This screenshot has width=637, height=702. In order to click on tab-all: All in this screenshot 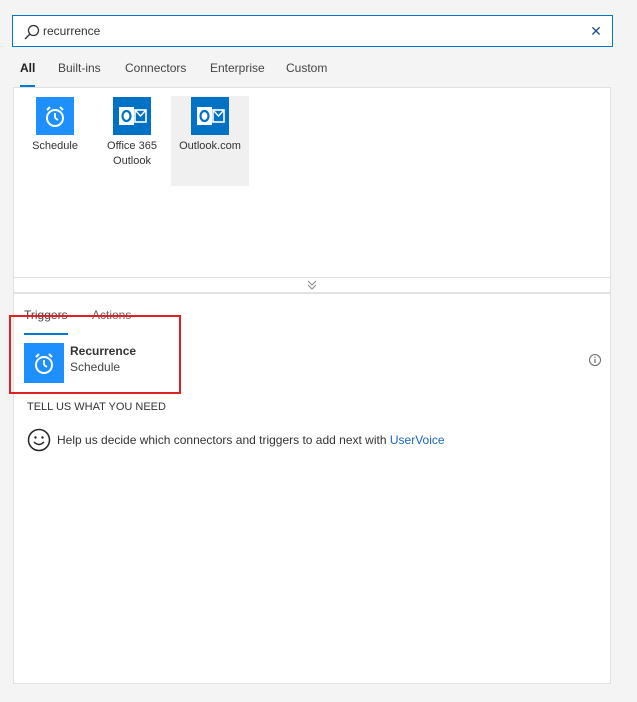, I will do `click(28, 73)`.